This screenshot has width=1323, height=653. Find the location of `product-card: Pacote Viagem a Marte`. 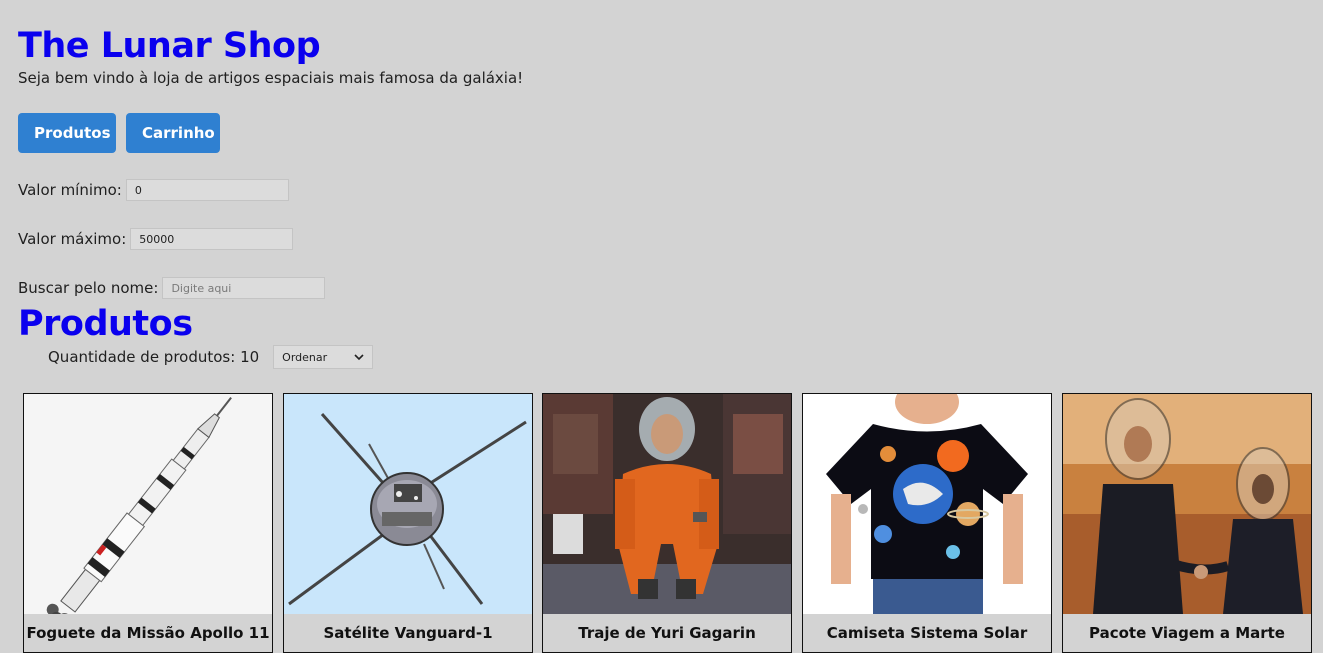

product-card: Pacote Viagem a Marte is located at coordinates (1187, 523).